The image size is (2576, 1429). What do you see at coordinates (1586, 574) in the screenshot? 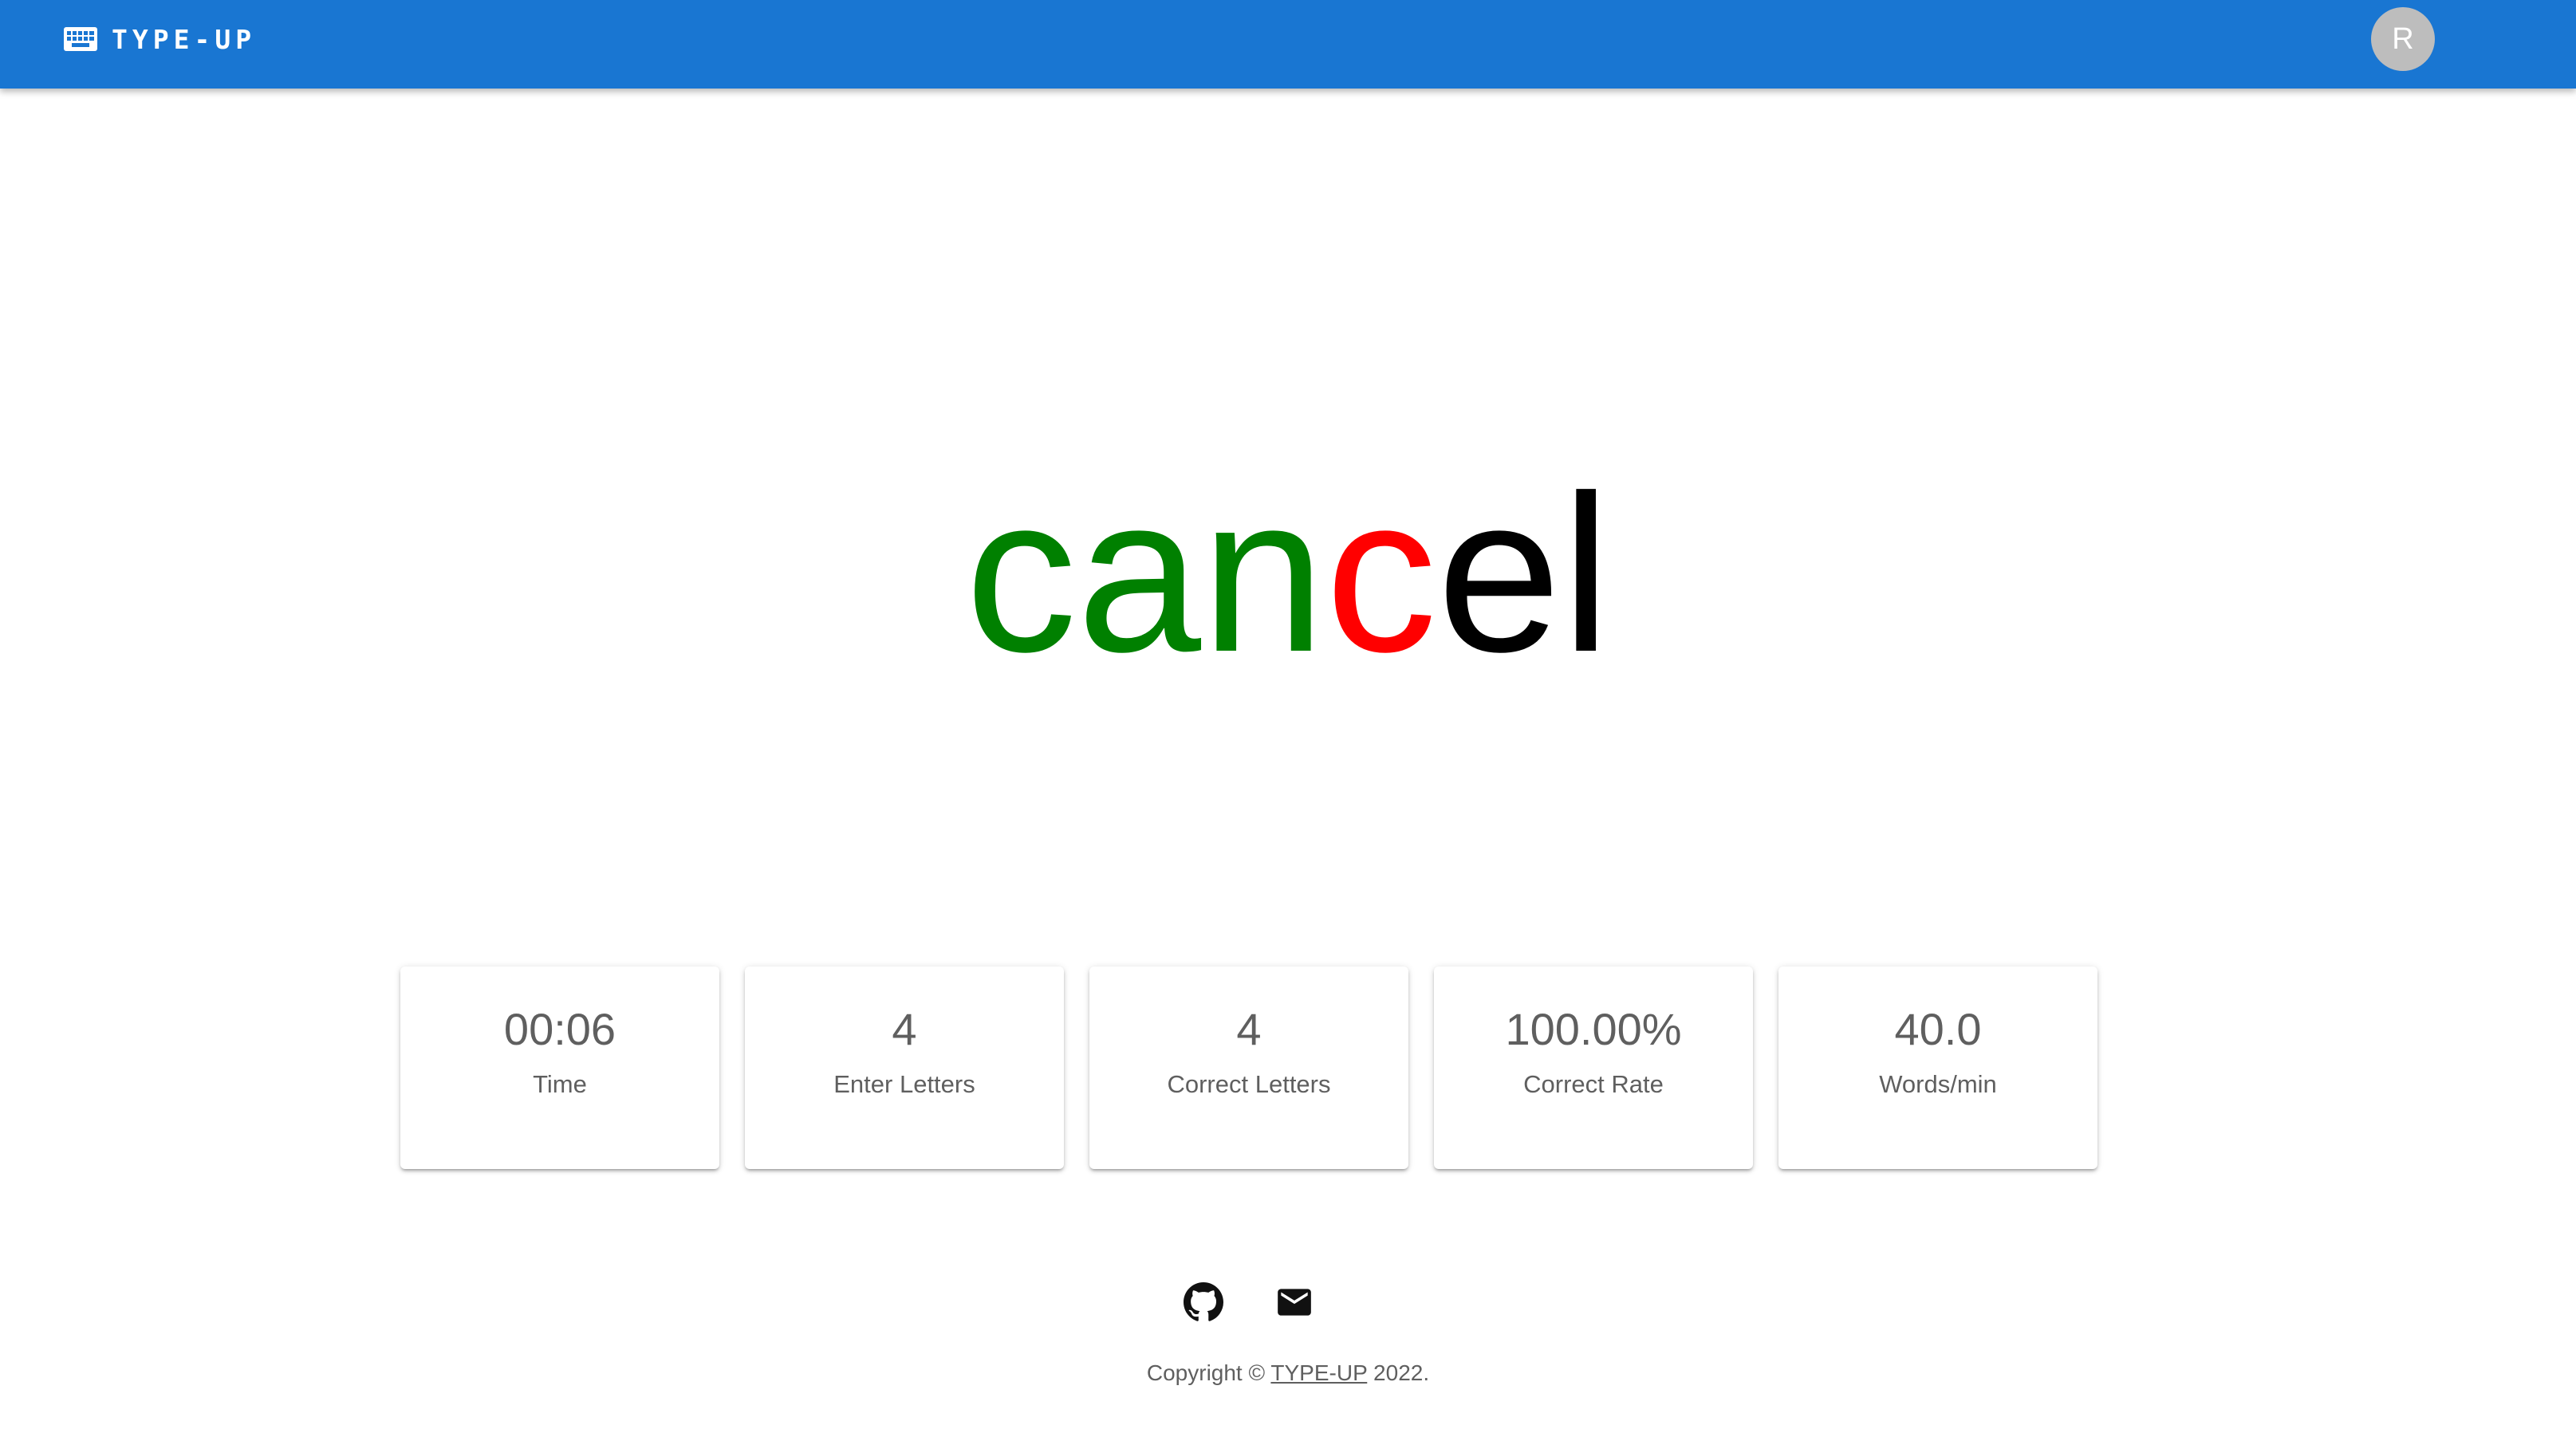
I see `word-letter: l` at bounding box center [1586, 574].